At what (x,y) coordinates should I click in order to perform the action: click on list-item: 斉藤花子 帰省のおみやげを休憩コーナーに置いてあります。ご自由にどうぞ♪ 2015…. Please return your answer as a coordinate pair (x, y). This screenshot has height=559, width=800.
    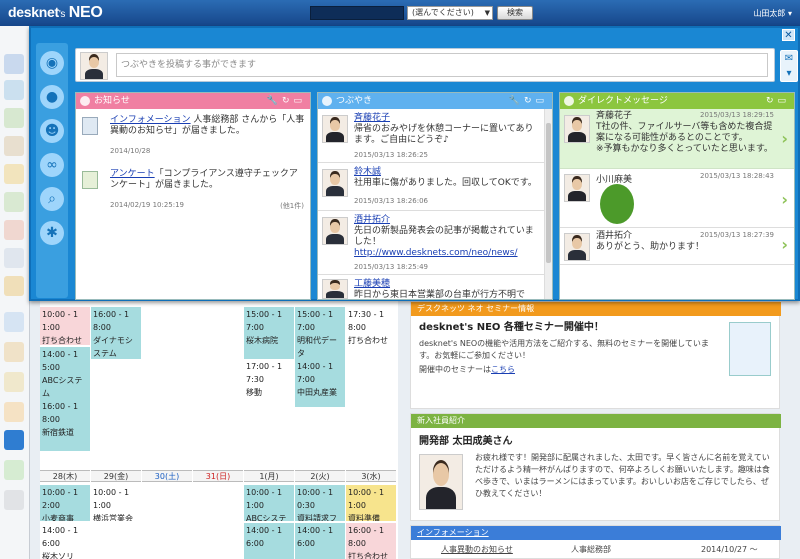
    Looking at the image, I should click on (435, 137).